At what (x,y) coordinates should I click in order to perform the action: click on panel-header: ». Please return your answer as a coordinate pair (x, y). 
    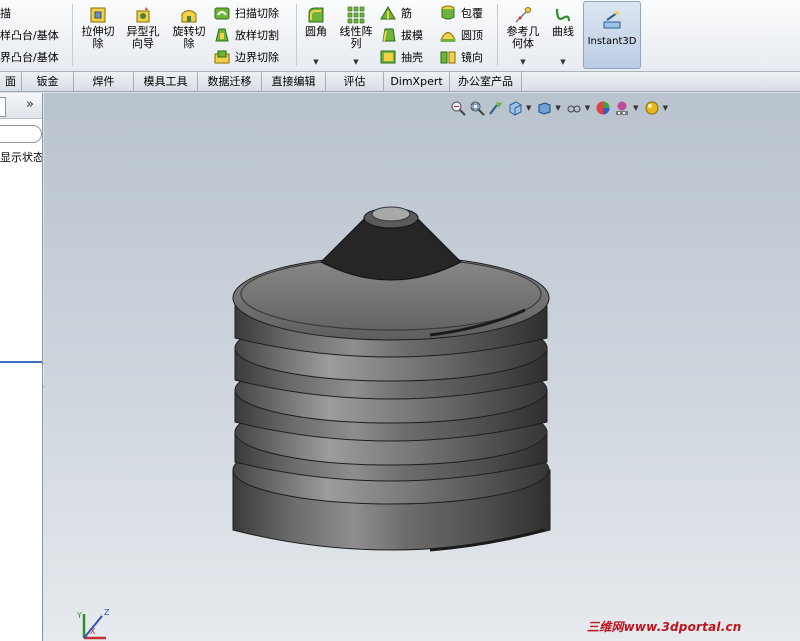
    Looking at the image, I should click on (21, 106).